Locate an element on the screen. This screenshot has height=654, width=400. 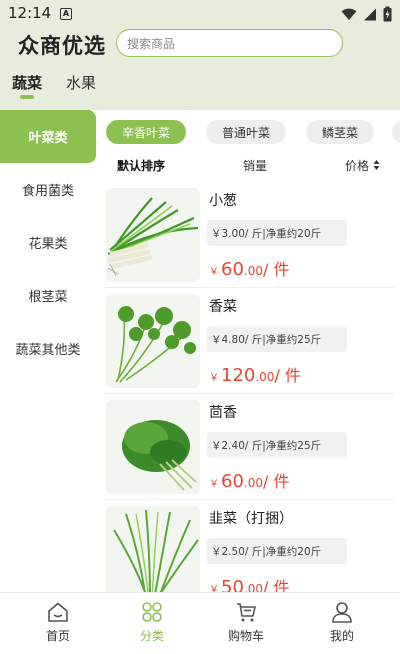
sidebar-item-leafy: 叶菜类 is located at coordinates (48, 136).